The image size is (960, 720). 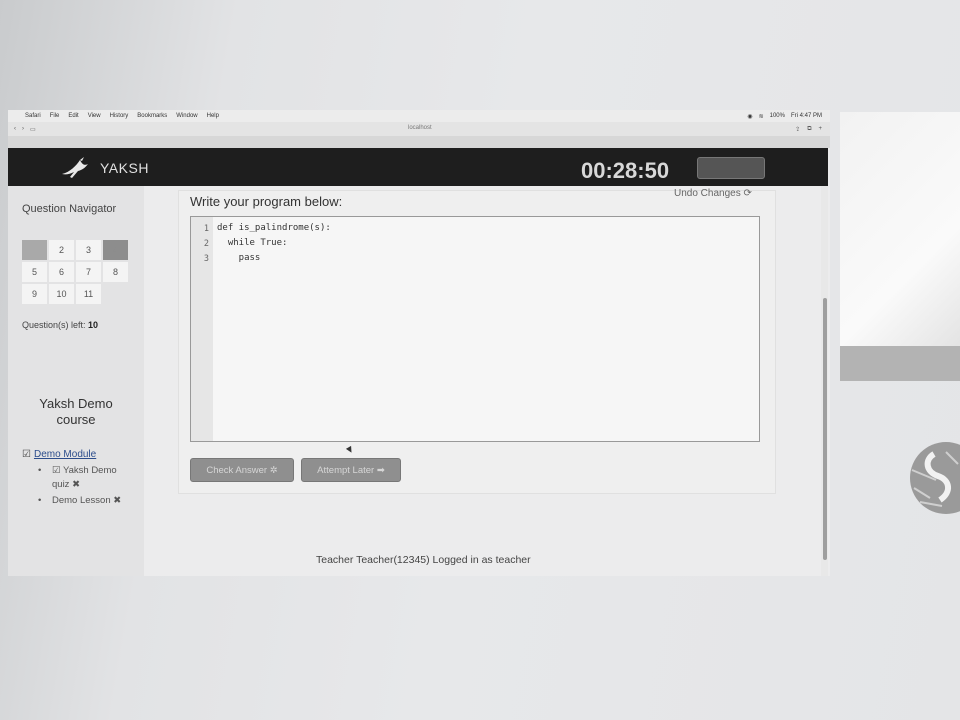 I want to click on arrow-right-icon: ➡, so click(x=380, y=470).